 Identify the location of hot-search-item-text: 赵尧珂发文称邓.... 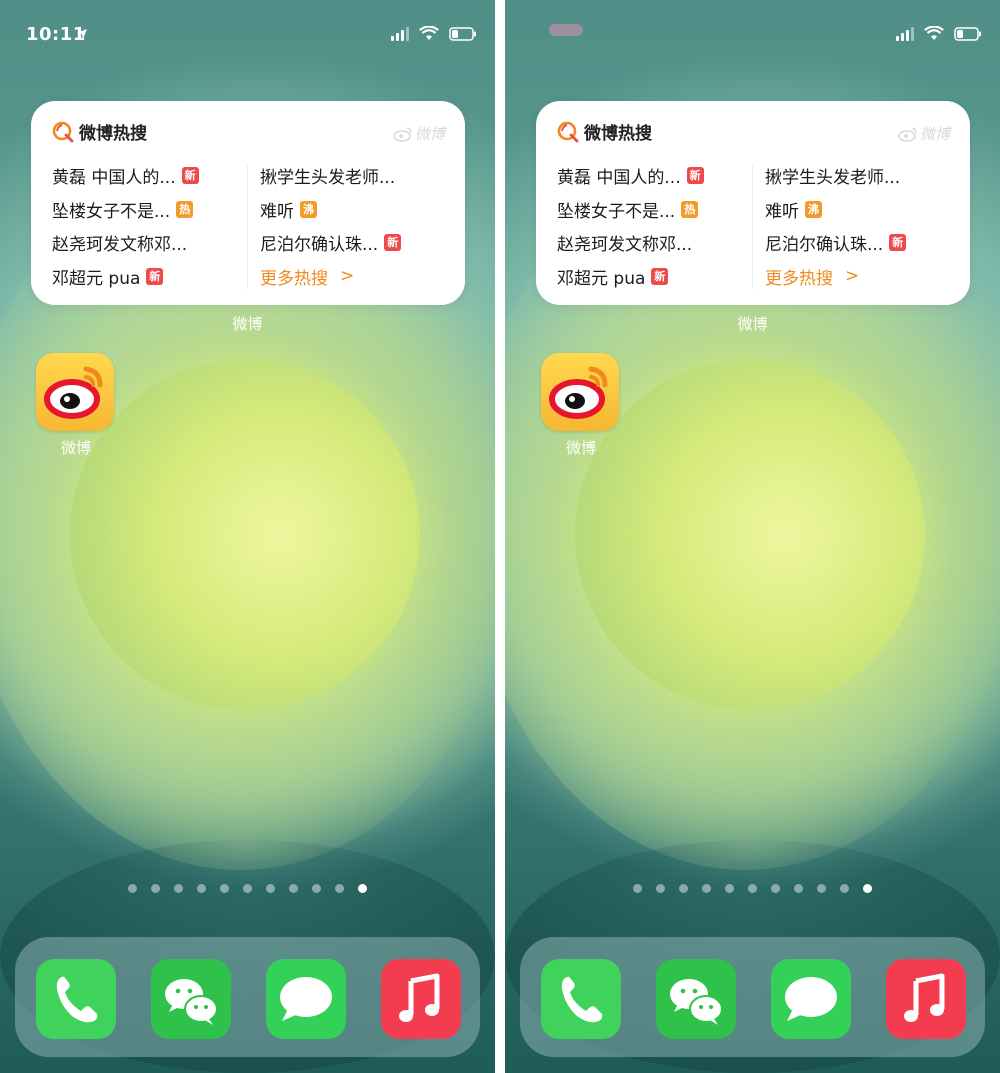
(120, 245).